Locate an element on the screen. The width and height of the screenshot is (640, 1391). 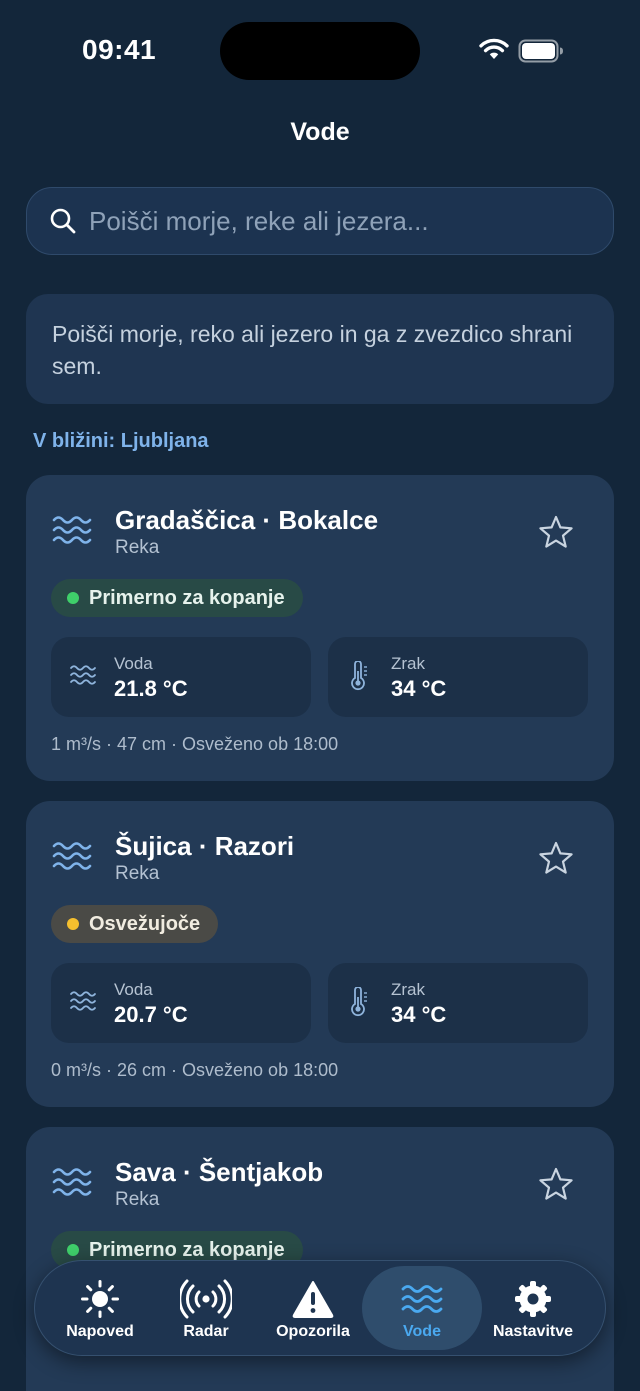
tab-label: Vode is located at coordinates (422, 1331).